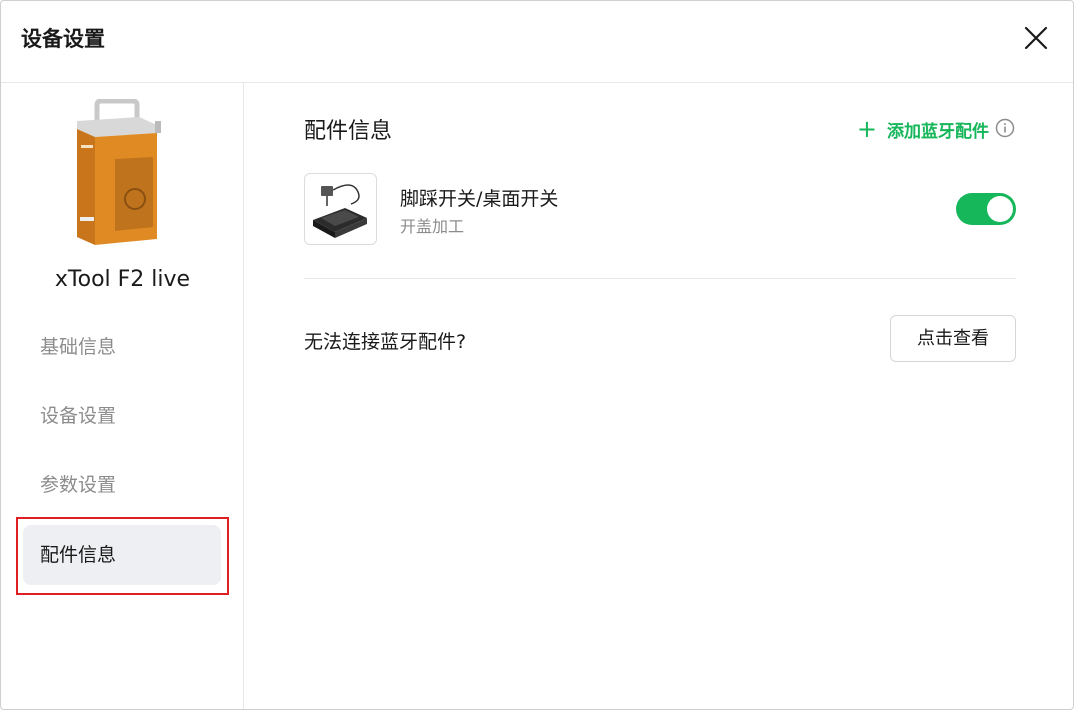 The height and width of the screenshot is (710, 1074). I want to click on foot-pedal-image, so click(340, 211).